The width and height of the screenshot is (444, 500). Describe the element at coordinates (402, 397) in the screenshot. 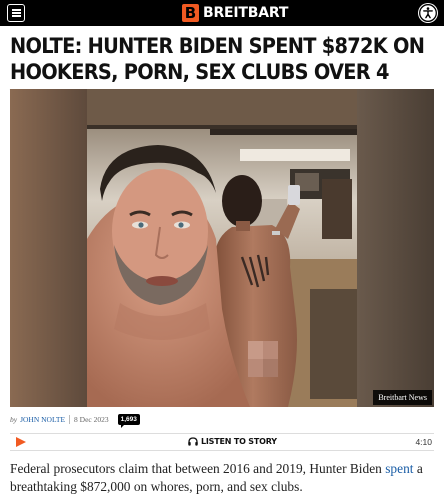

I see `photo-credit: Breitbart News` at that location.